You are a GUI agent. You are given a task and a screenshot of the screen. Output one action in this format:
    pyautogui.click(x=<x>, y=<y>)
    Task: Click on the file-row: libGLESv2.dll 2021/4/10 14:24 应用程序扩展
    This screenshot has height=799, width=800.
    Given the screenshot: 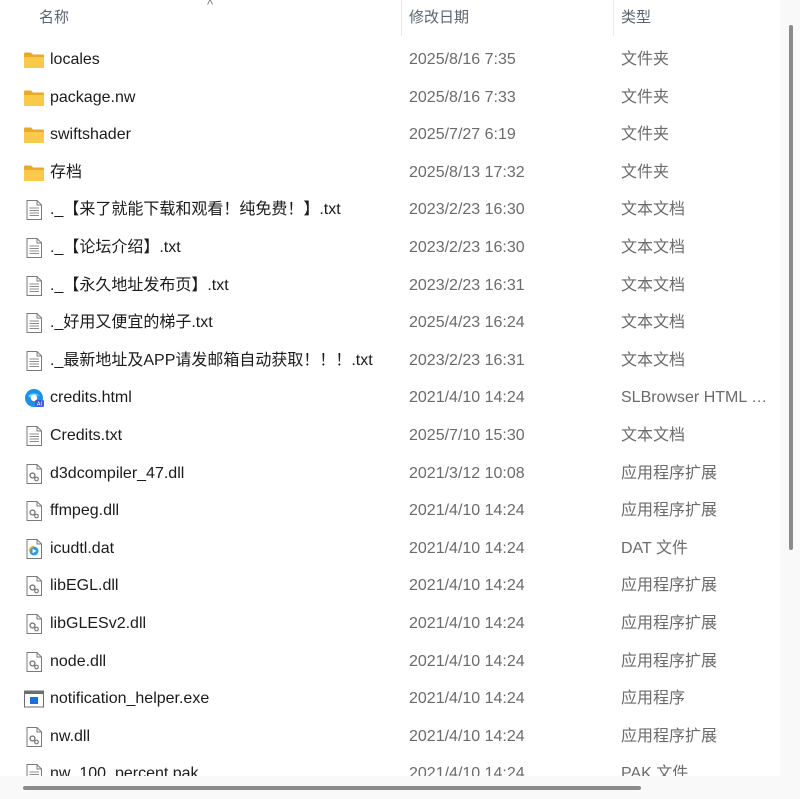 What is the action you would take?
    pyautogui.click(x=390, y=623)
    